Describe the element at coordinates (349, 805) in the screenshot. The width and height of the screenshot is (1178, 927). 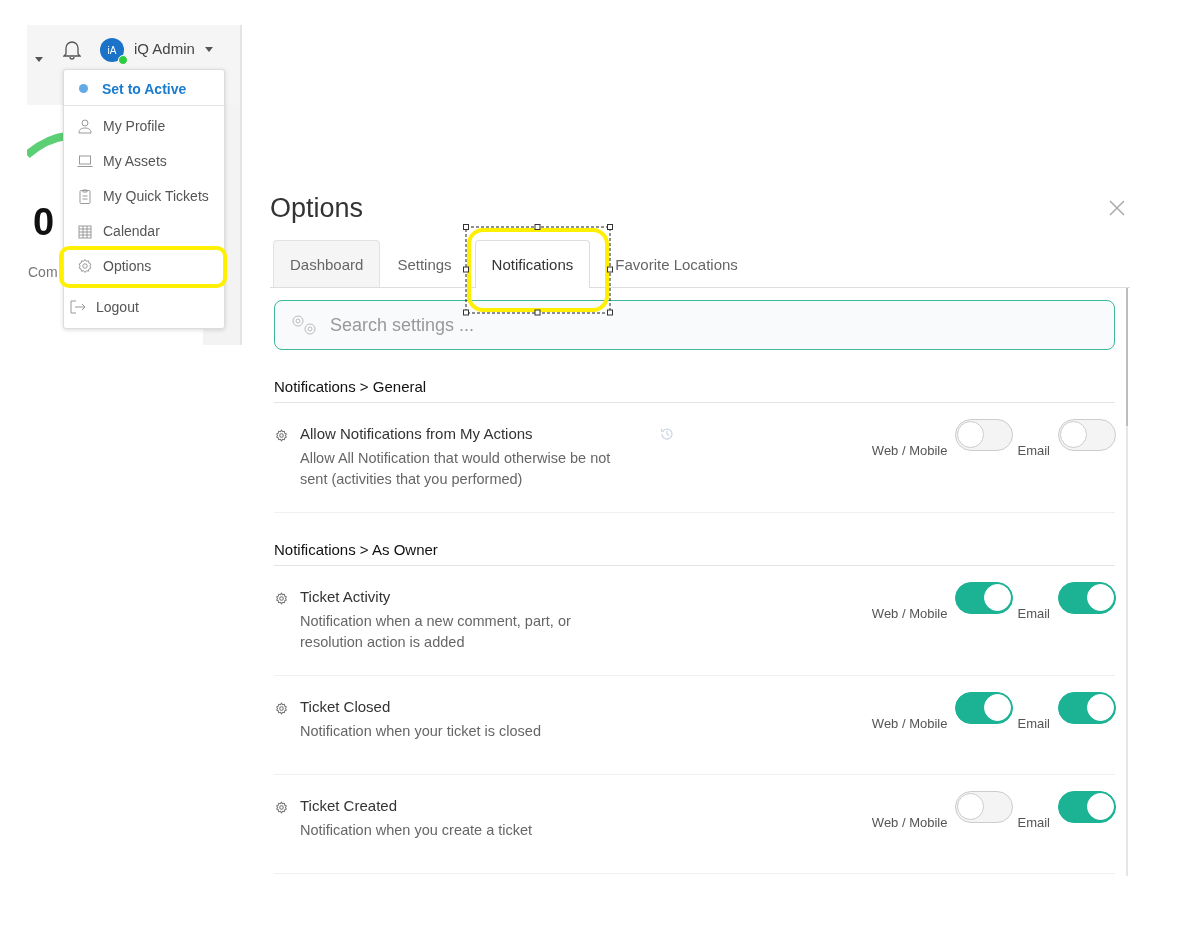
I see `setting-name: Ticket Created` at that location.